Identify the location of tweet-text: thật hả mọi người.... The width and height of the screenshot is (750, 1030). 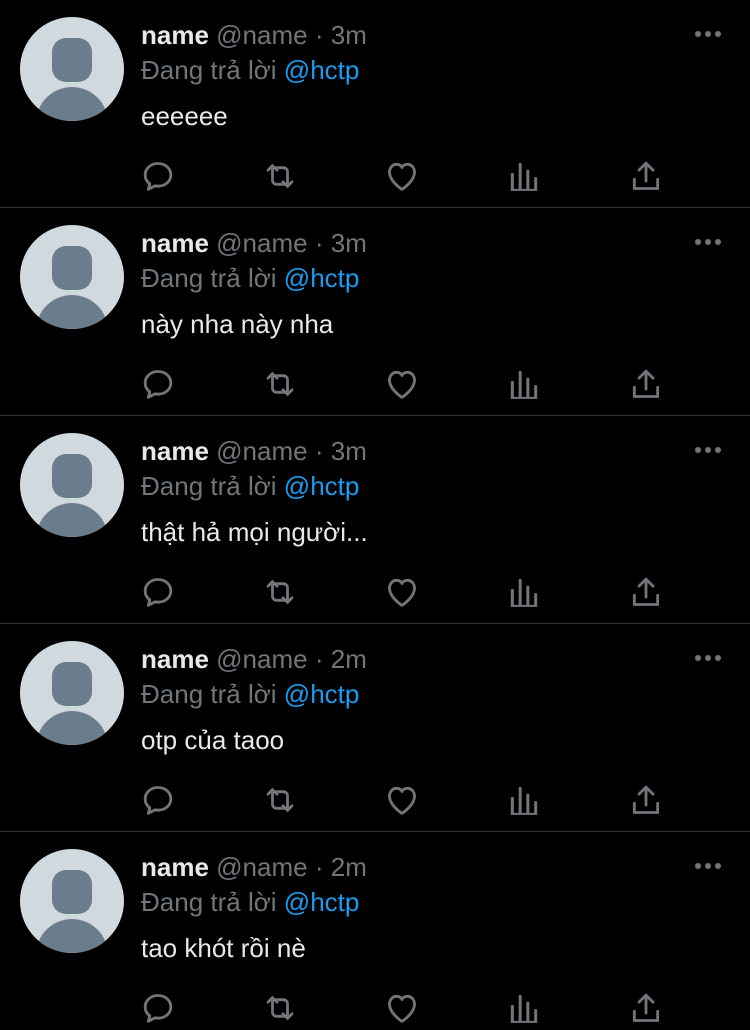
(254, 532).